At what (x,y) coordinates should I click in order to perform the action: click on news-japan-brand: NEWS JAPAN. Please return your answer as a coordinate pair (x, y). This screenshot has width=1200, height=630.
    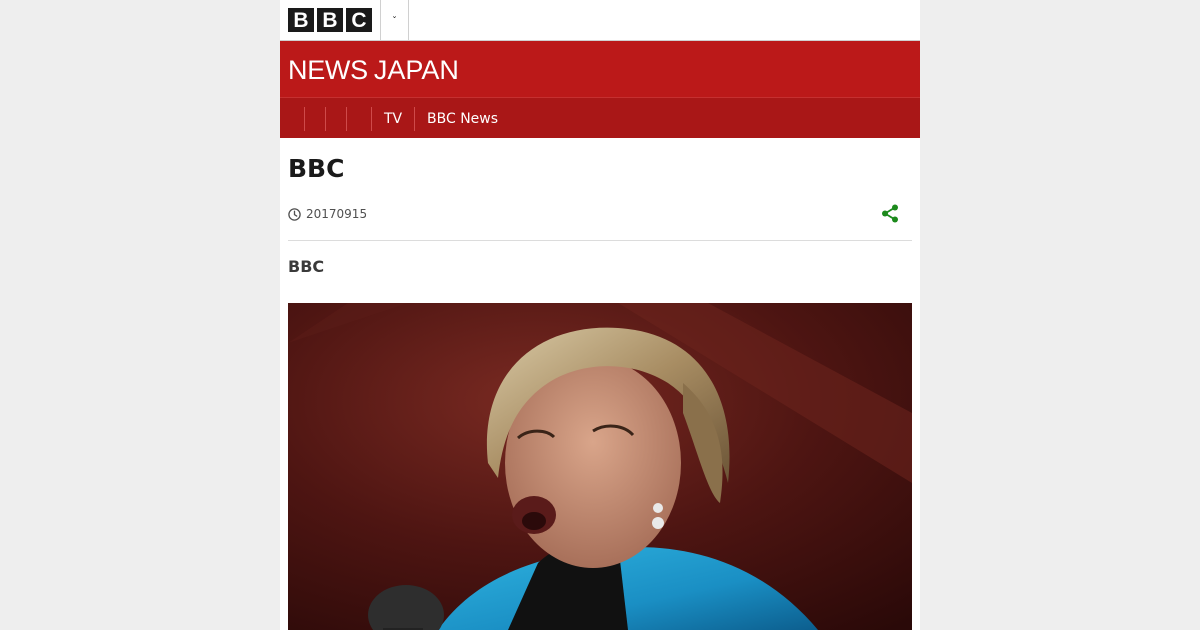
    Looking at the image, I should click on (373, 70).